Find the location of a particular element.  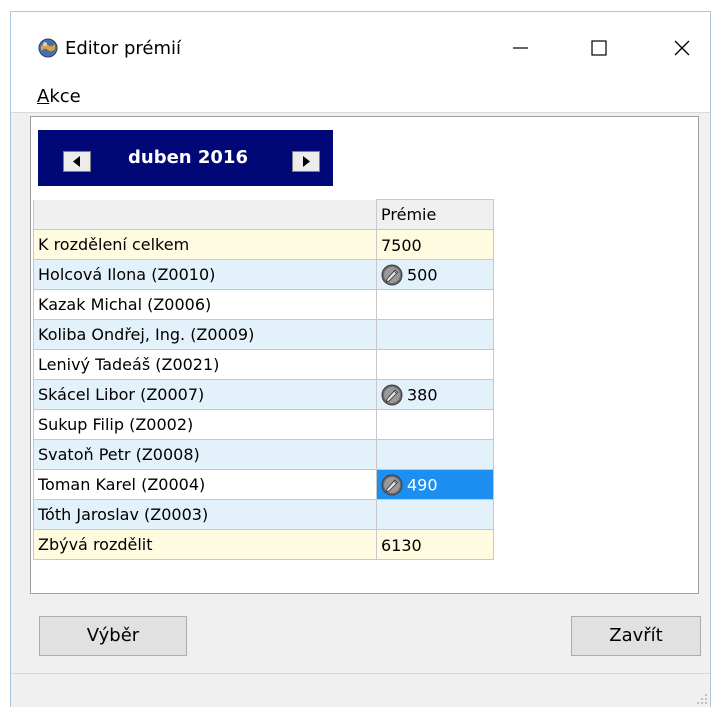

grid-header-row: Prémie is located at coordinates (263, 214).